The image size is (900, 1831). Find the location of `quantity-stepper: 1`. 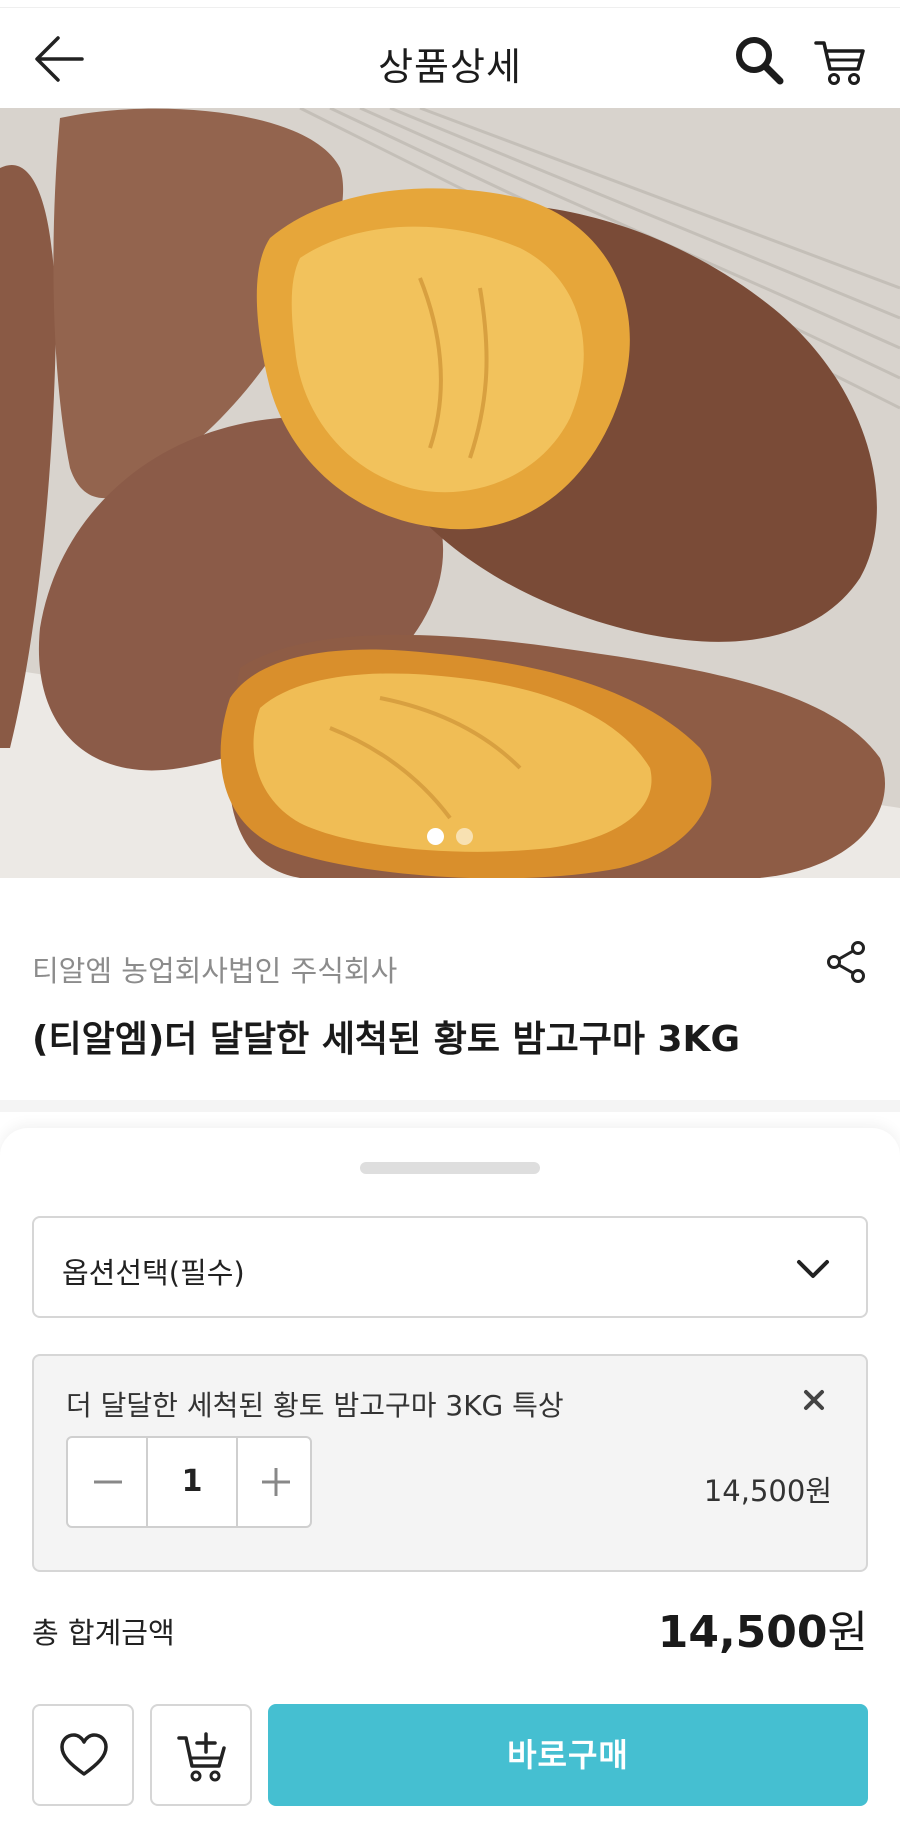

quantity-stepper: 1 is located at coordinates (189, 1482).